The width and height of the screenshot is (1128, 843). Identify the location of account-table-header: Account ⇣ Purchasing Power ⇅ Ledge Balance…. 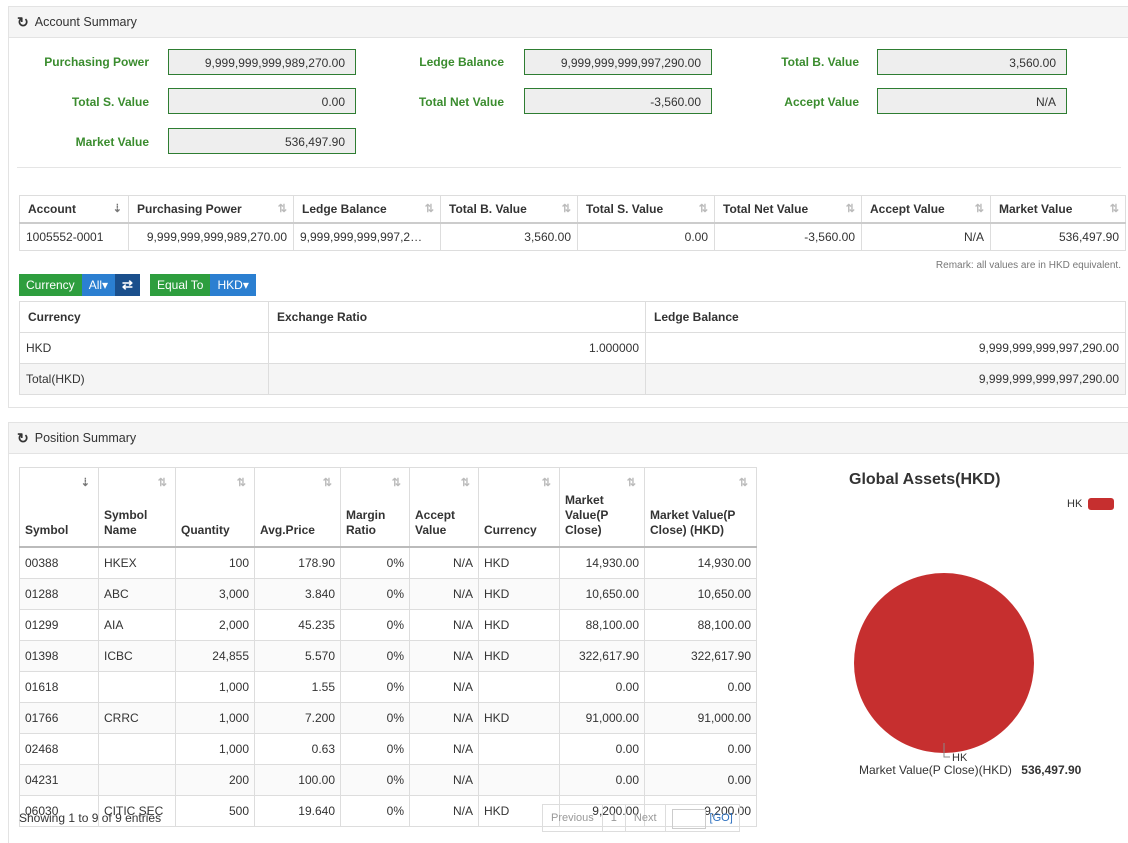
(572, 209).